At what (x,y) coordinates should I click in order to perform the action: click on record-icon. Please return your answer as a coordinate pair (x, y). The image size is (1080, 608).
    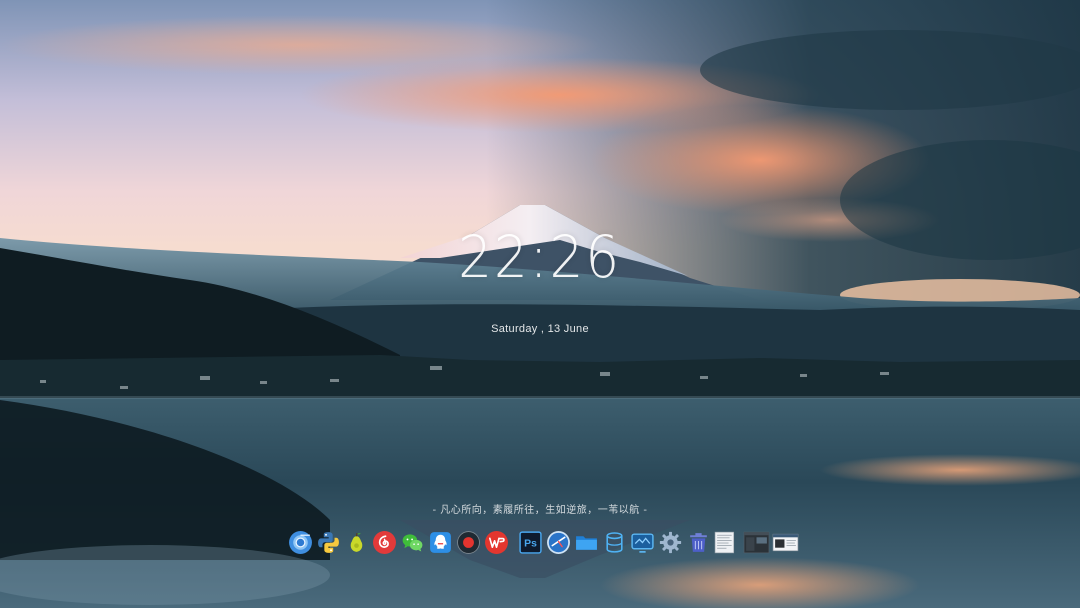
    Looking at the image, I should click on (468, 542).